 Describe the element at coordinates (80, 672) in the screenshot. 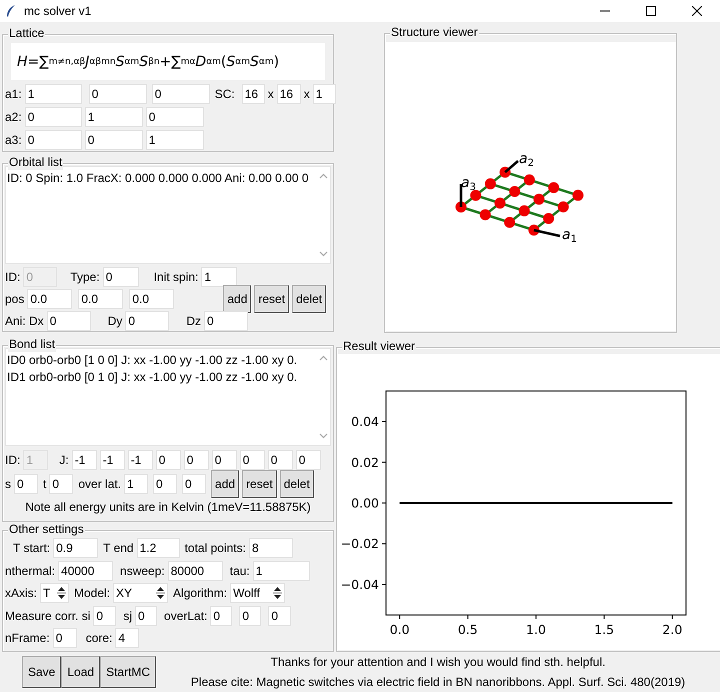

I see `action-button: Load` at that location.